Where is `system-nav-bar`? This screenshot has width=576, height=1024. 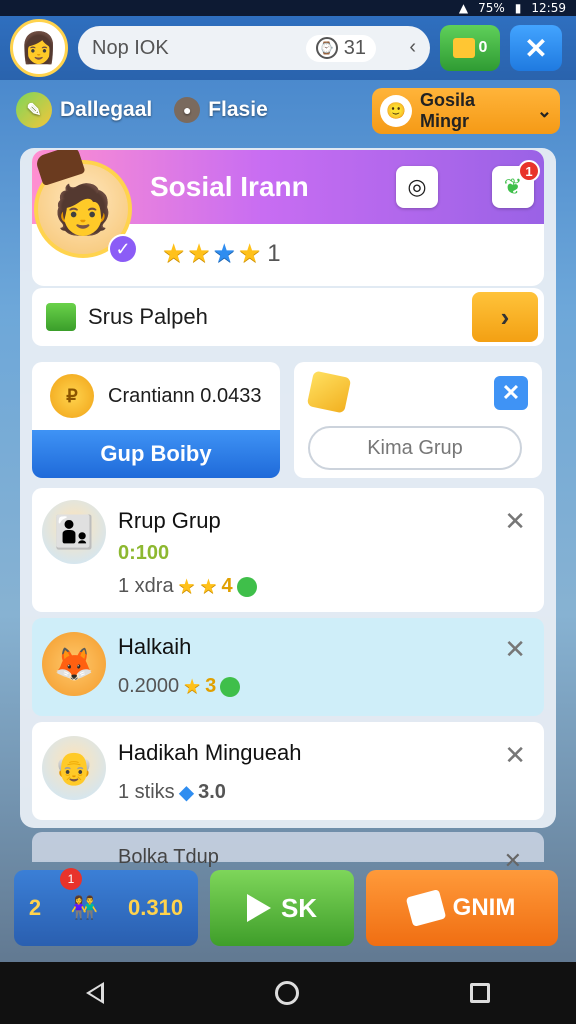 system-nav-bar is located at coordinates (288, 993).